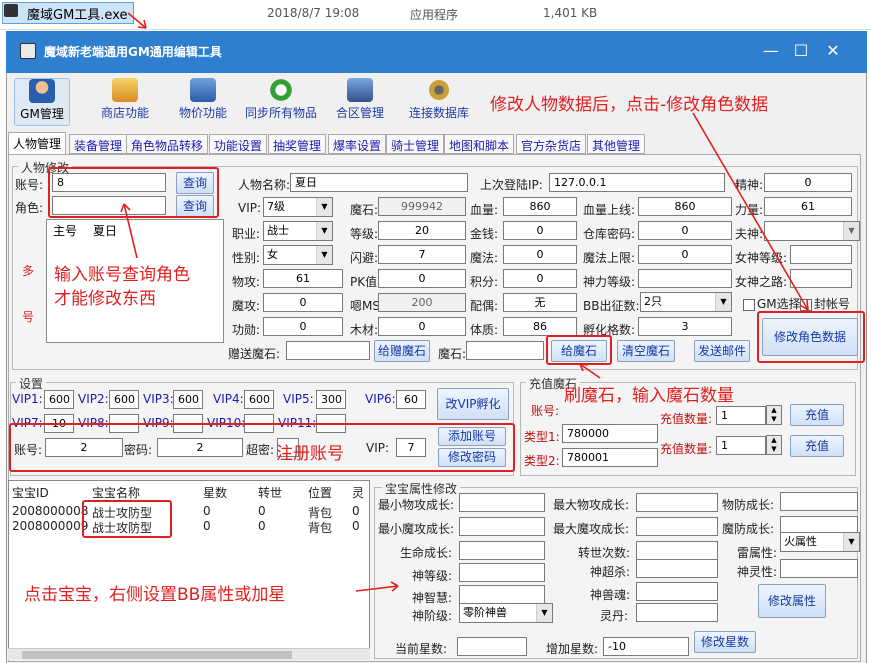  Describe the element at coordinates (750, 211) in the screenshot. I see `modify-arrow` at that location.